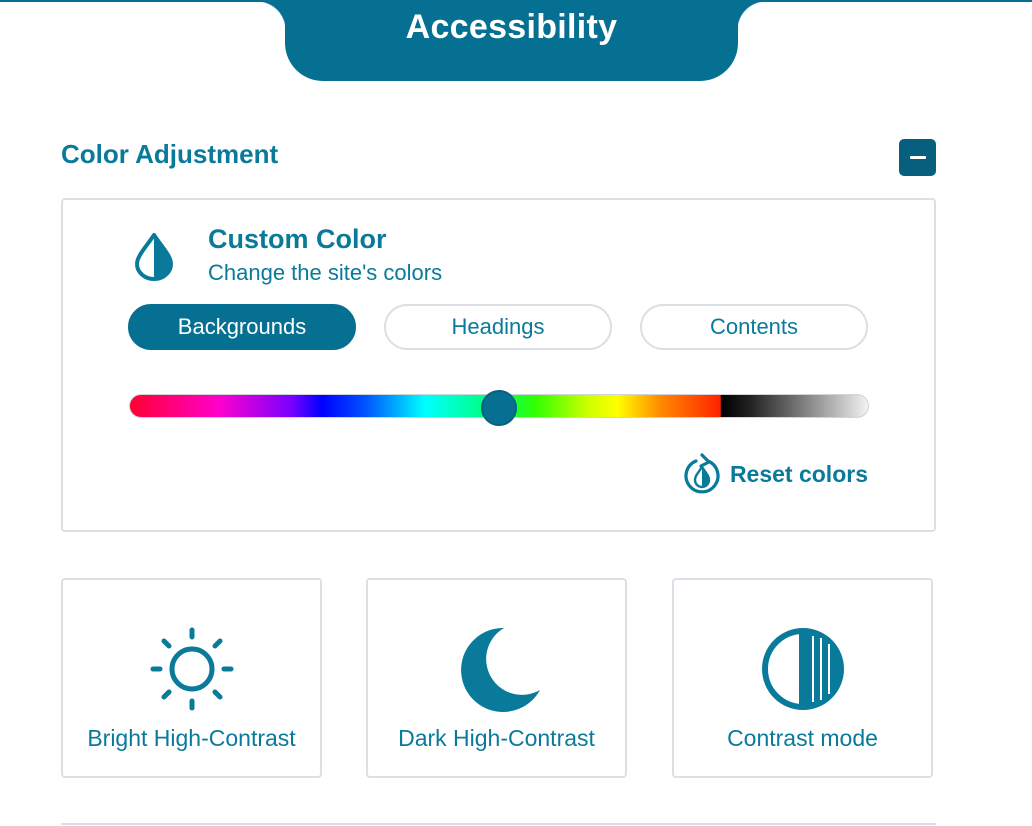 The image size is (1032, 826). I want to click on color-target-tabs: Backgrounds Headings Contents, so click(498, 327).